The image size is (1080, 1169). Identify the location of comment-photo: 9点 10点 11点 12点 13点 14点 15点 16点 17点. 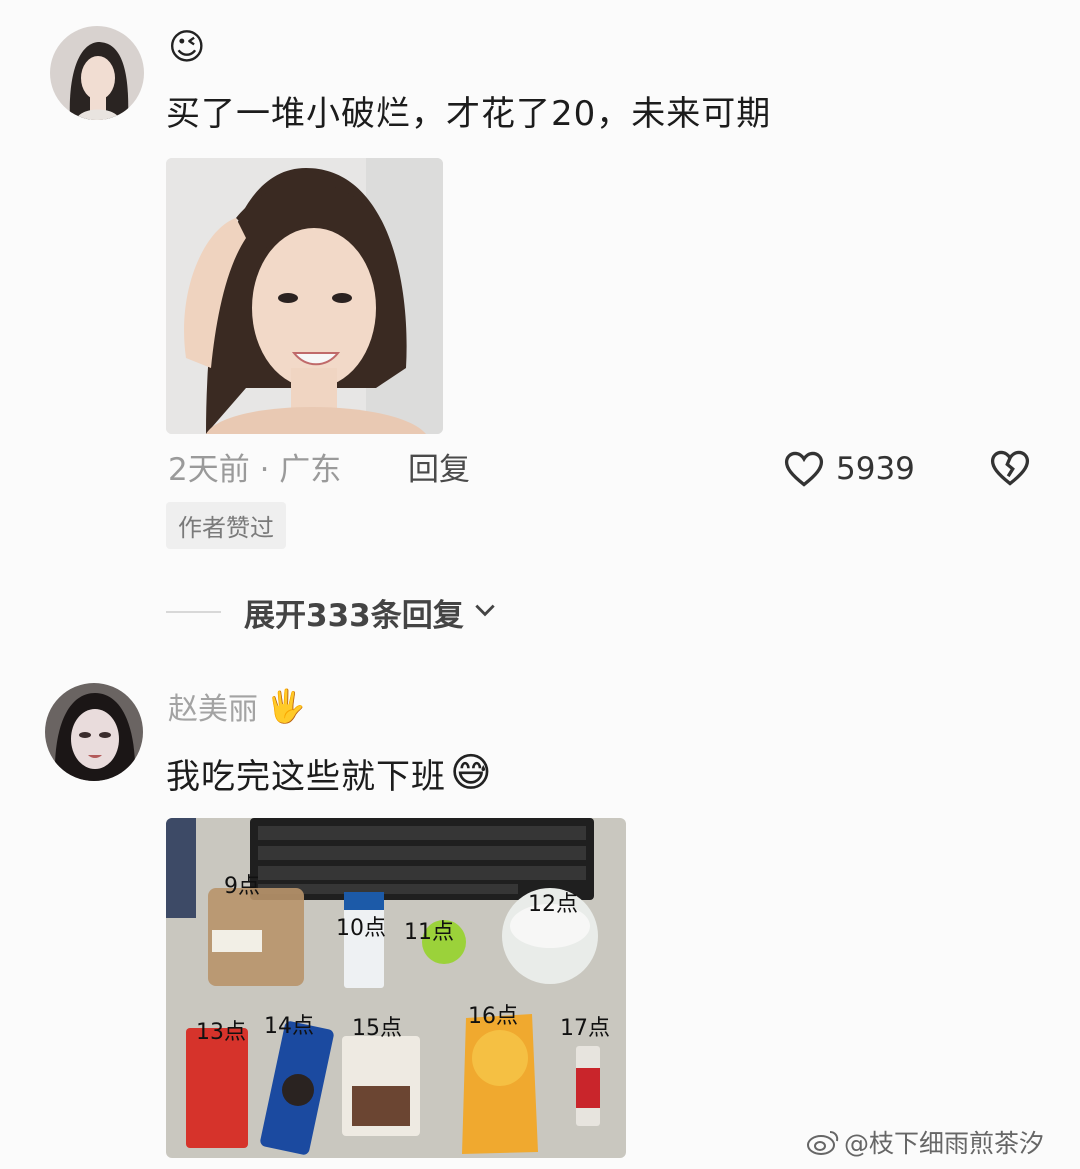
(396, 988).